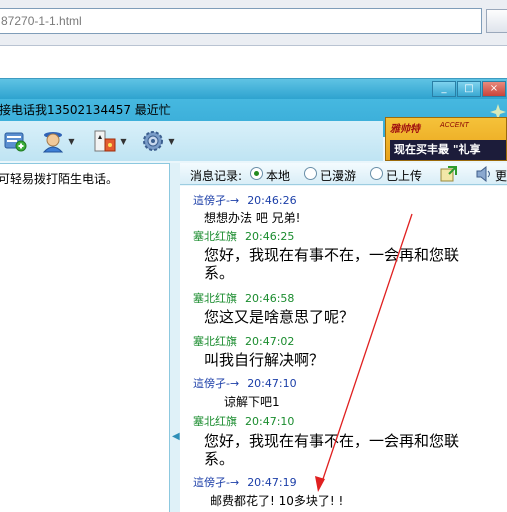  Describe the element at coordinates (216, 176) in the screenshot. I see `history-label: 消息记录:` at that location.